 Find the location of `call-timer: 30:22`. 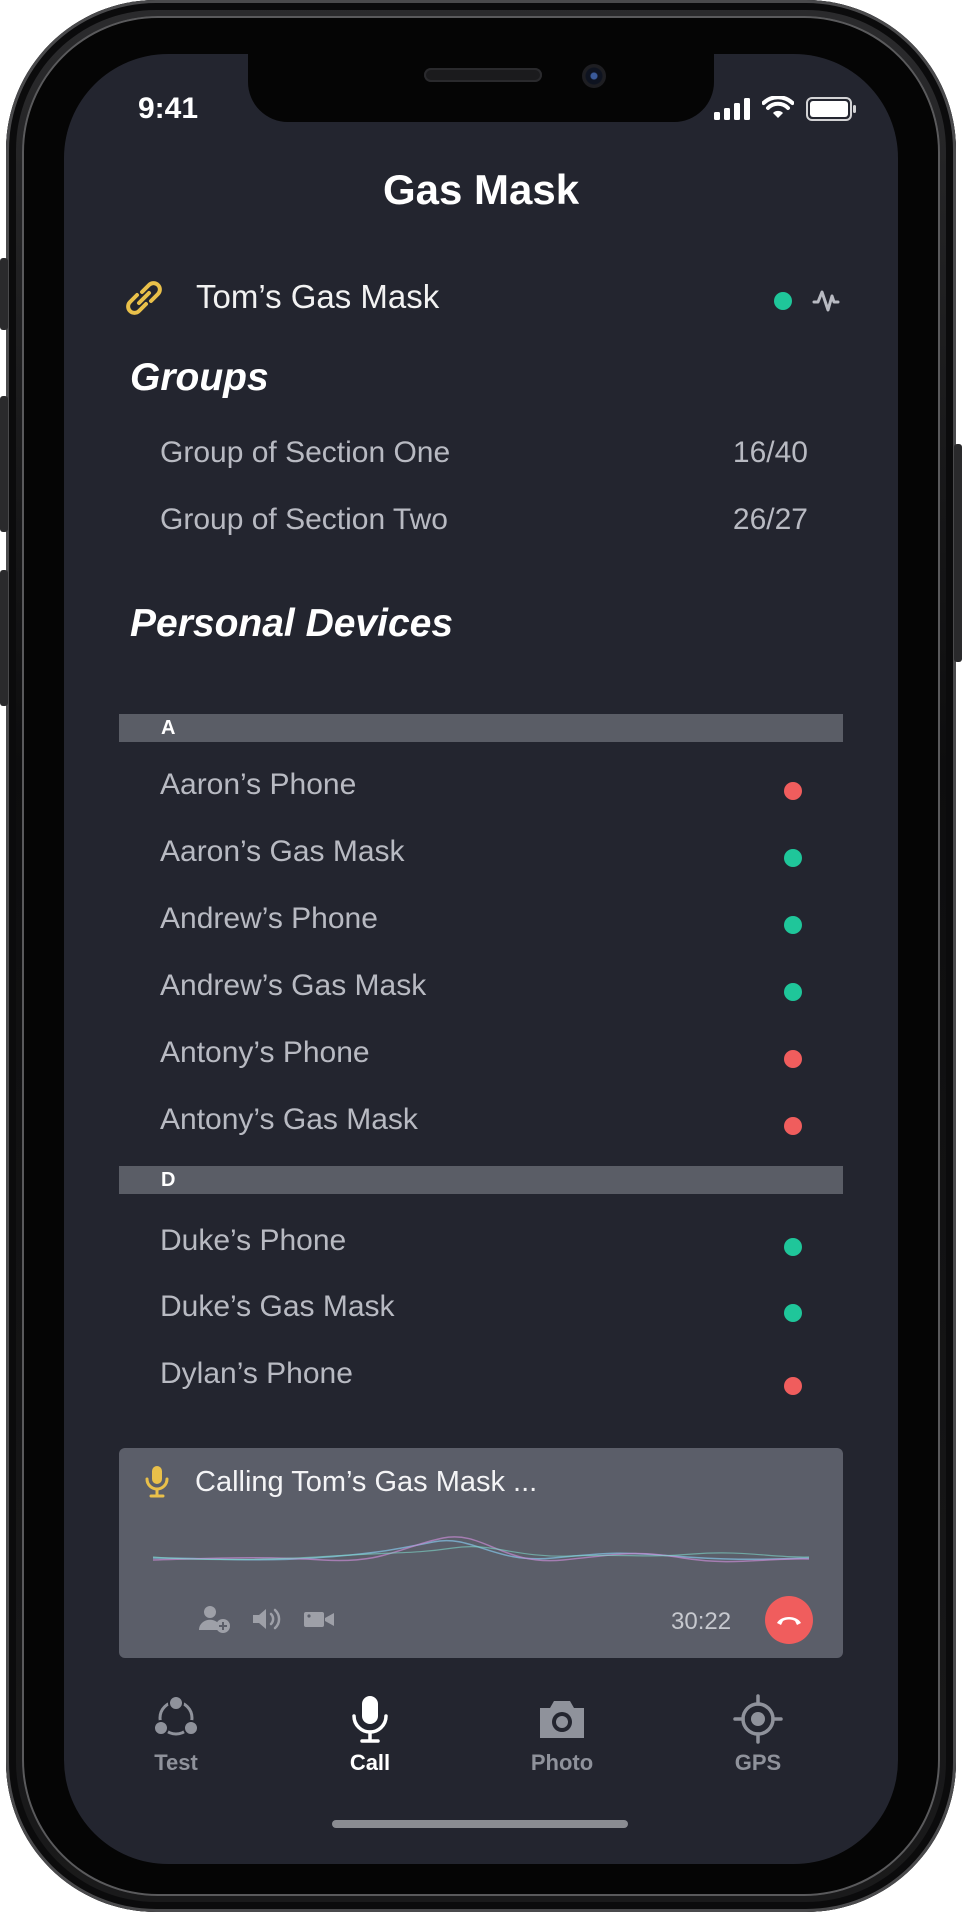

call-timer: 30:22 is located at coordinates (701, 1621).